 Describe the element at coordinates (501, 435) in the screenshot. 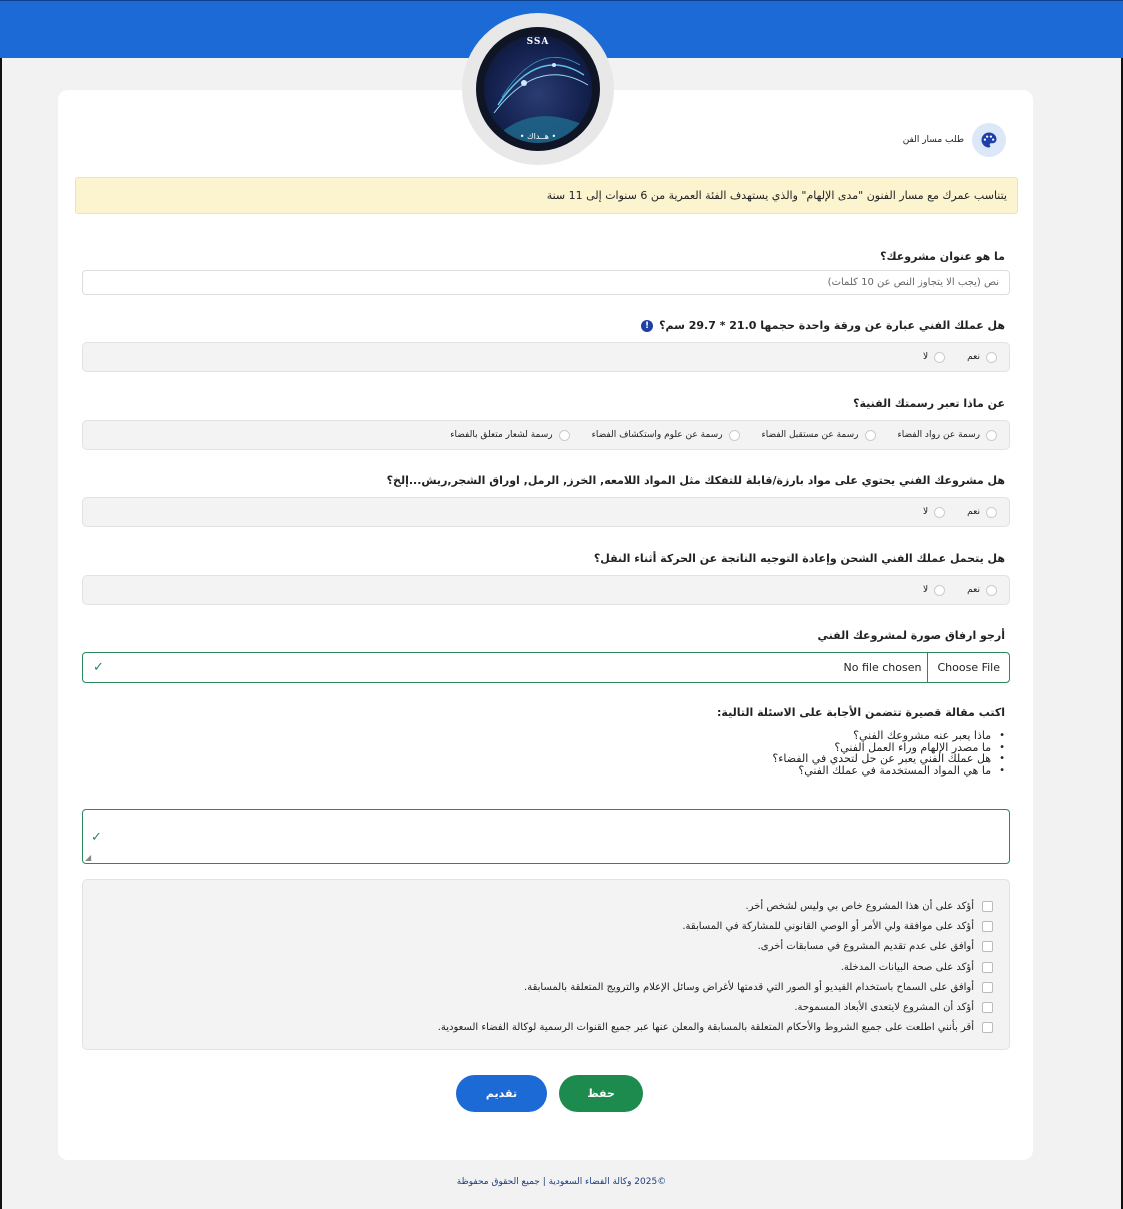

I see `radio-label: رسمة لشعار متعلق بالفضاء` at that location.